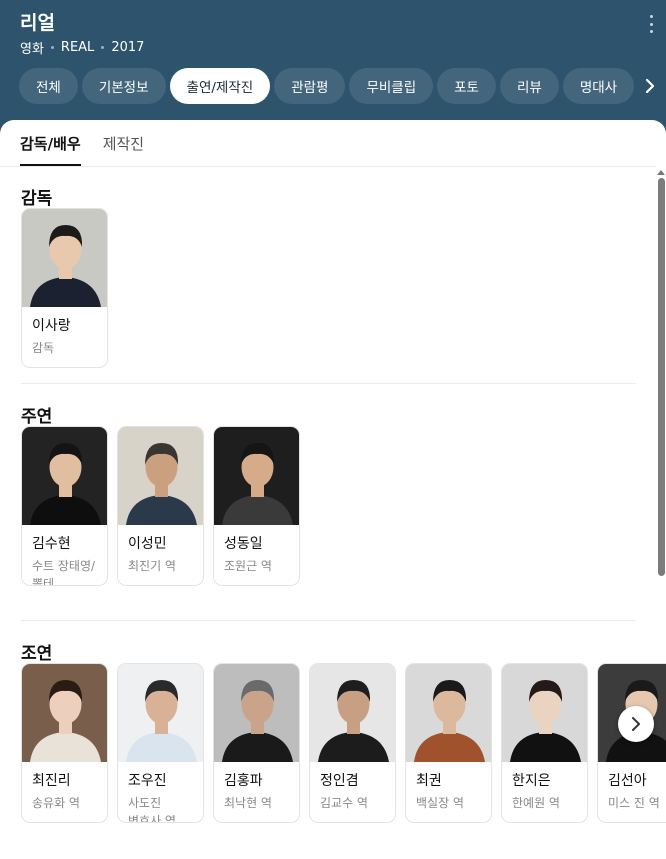 This screenshot has width=666, height=859. I want to click on person-role: 최낙현 역, so click(248, 803).